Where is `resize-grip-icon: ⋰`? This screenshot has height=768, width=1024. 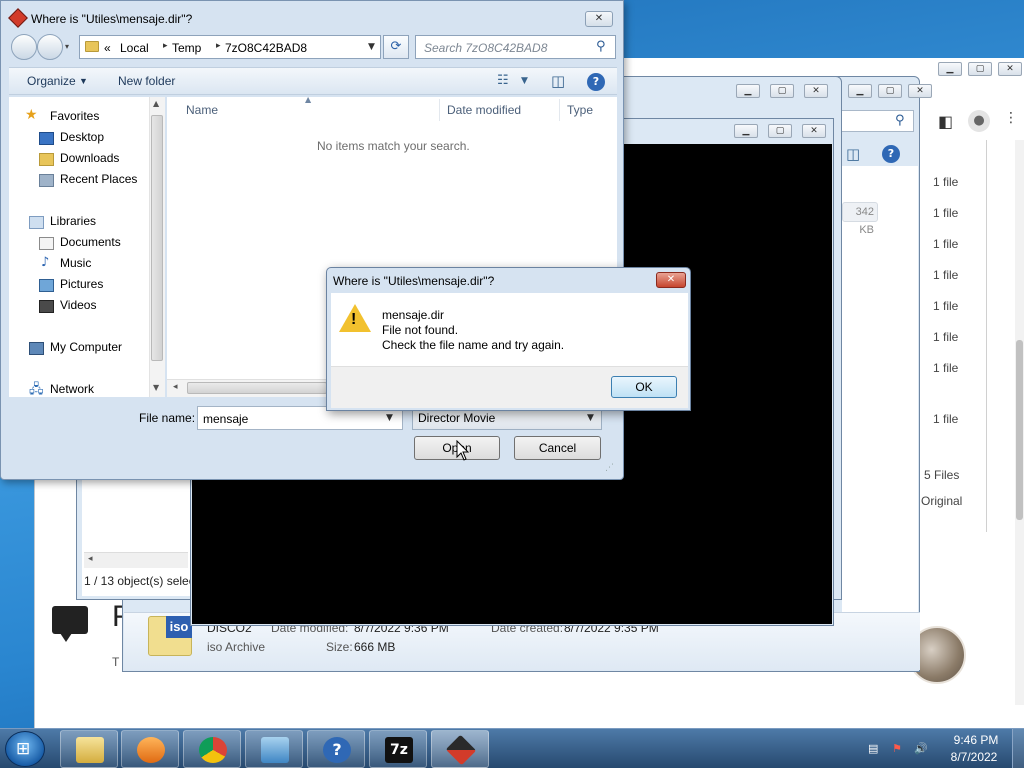 resize-grip-icon: ⋰ is located at coordinates (609, 468).